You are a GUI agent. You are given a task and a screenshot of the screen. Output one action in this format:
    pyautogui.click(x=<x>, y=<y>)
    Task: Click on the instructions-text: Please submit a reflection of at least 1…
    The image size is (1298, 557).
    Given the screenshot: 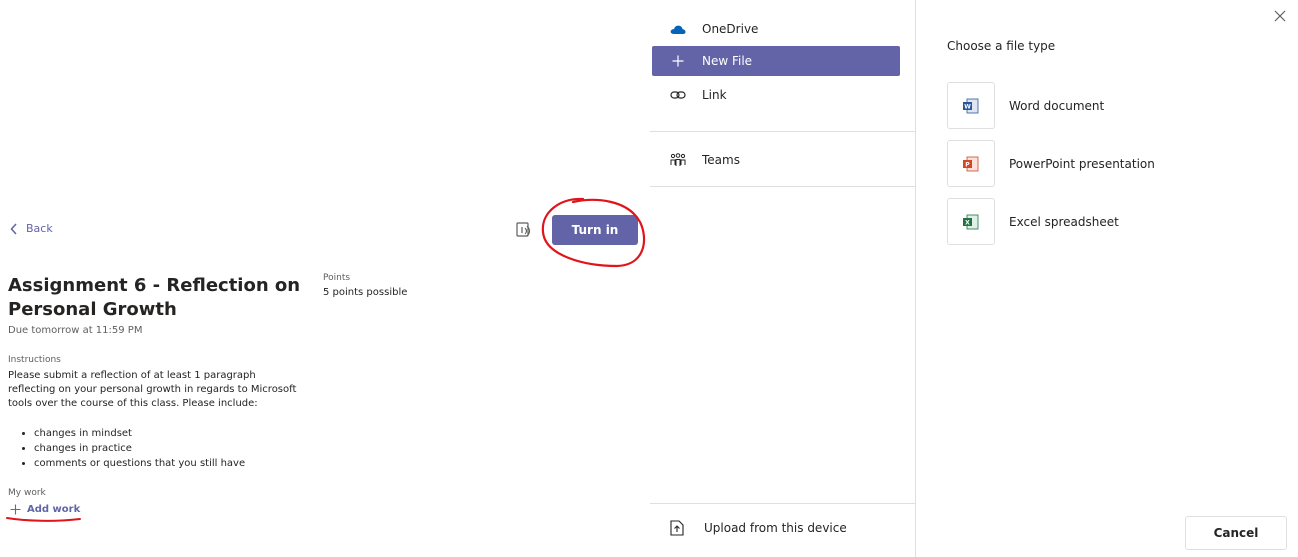 What is the action you would take?
    pyautogui.click(x=152, y=389)
    